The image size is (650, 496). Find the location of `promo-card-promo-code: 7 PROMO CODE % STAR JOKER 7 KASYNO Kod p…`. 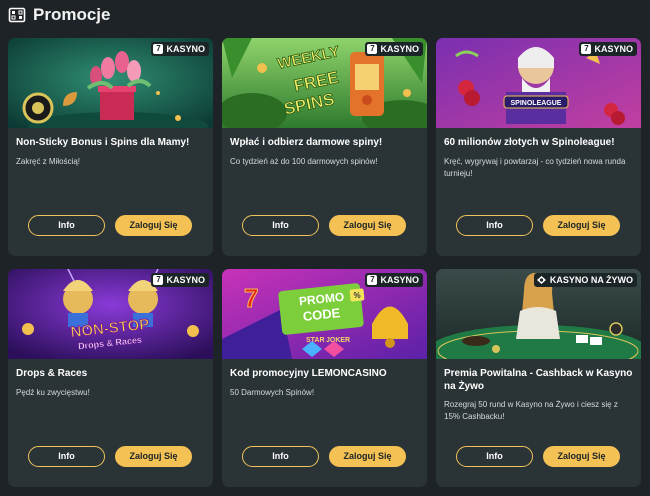

promo-card-promo-code: 7 PROMO CODE % STAR JOKER 7 KASYNO Kod p… is located at coordinates (324, 378).